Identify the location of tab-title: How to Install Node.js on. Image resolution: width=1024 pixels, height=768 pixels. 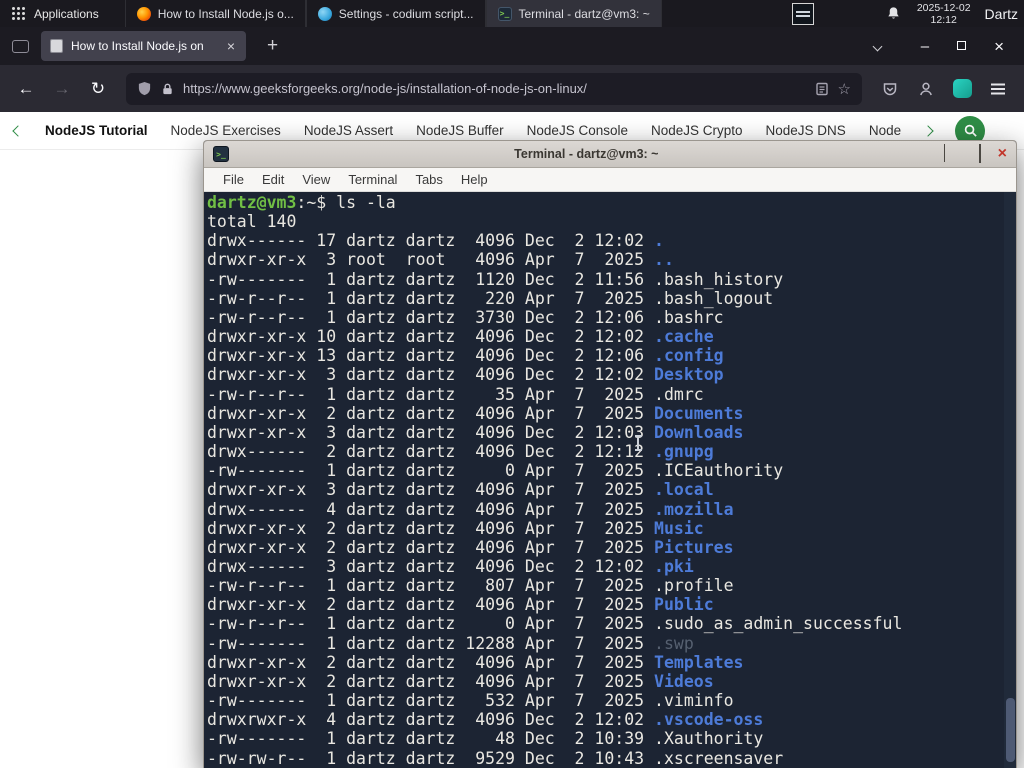
(137, 46).